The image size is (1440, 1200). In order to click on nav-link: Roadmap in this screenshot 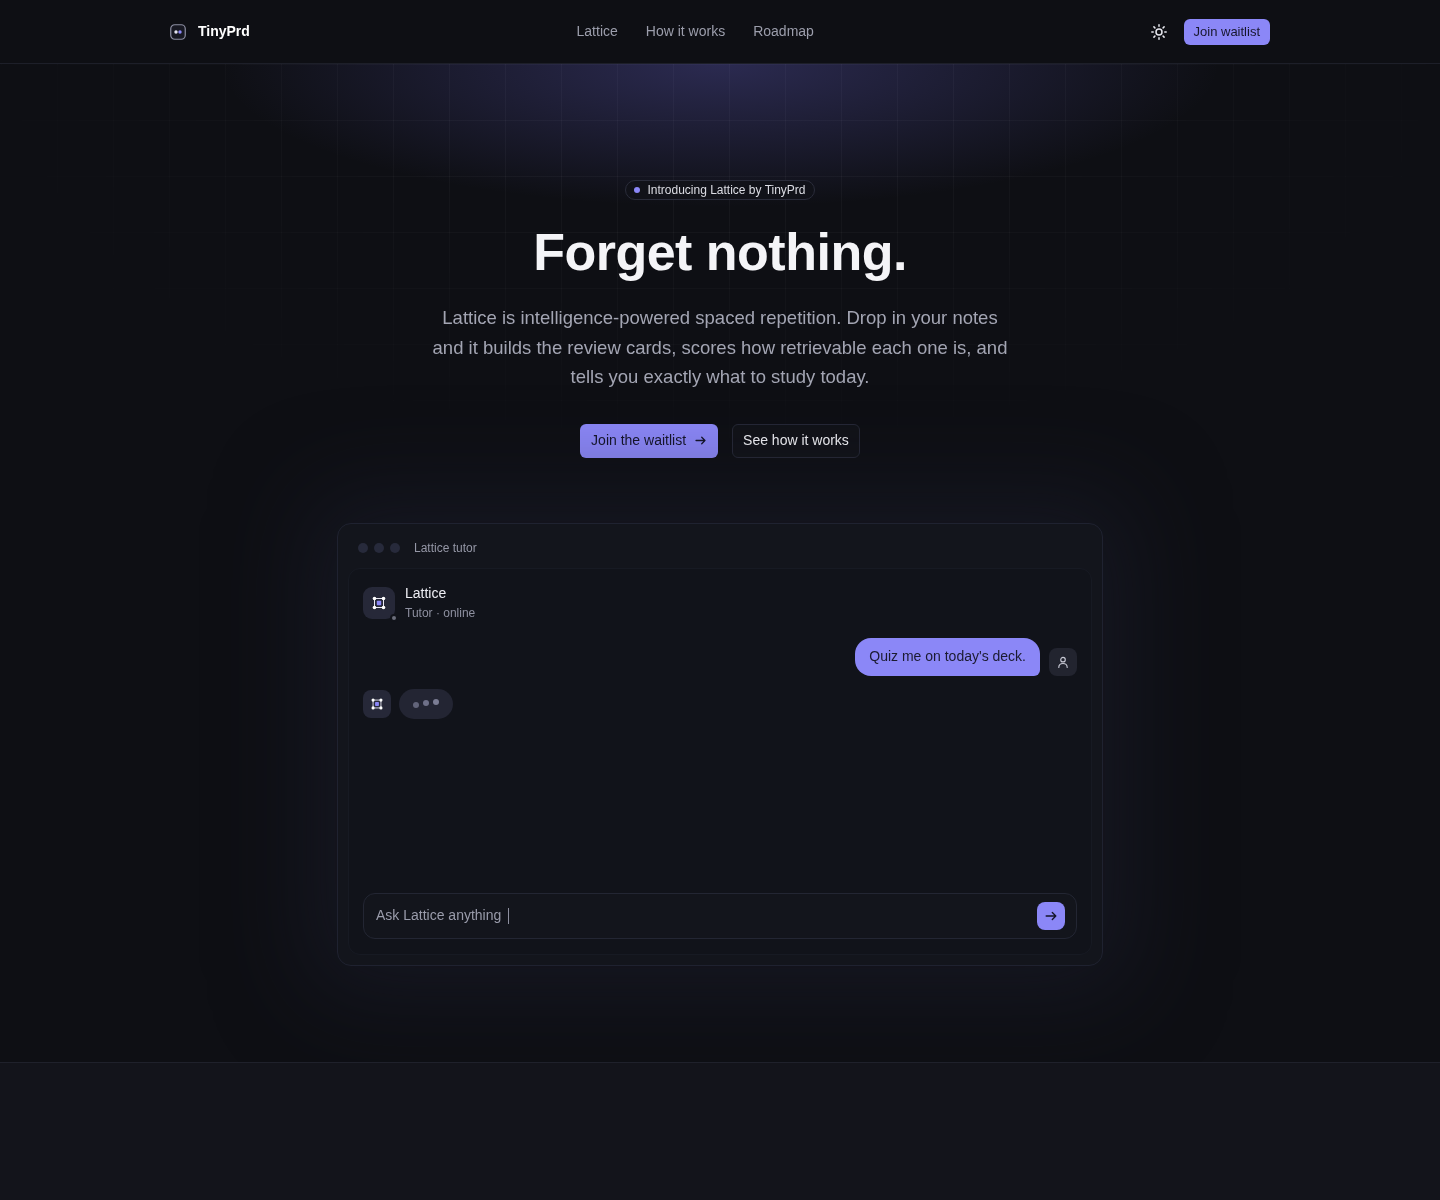, I will do `click(783, 31)`.